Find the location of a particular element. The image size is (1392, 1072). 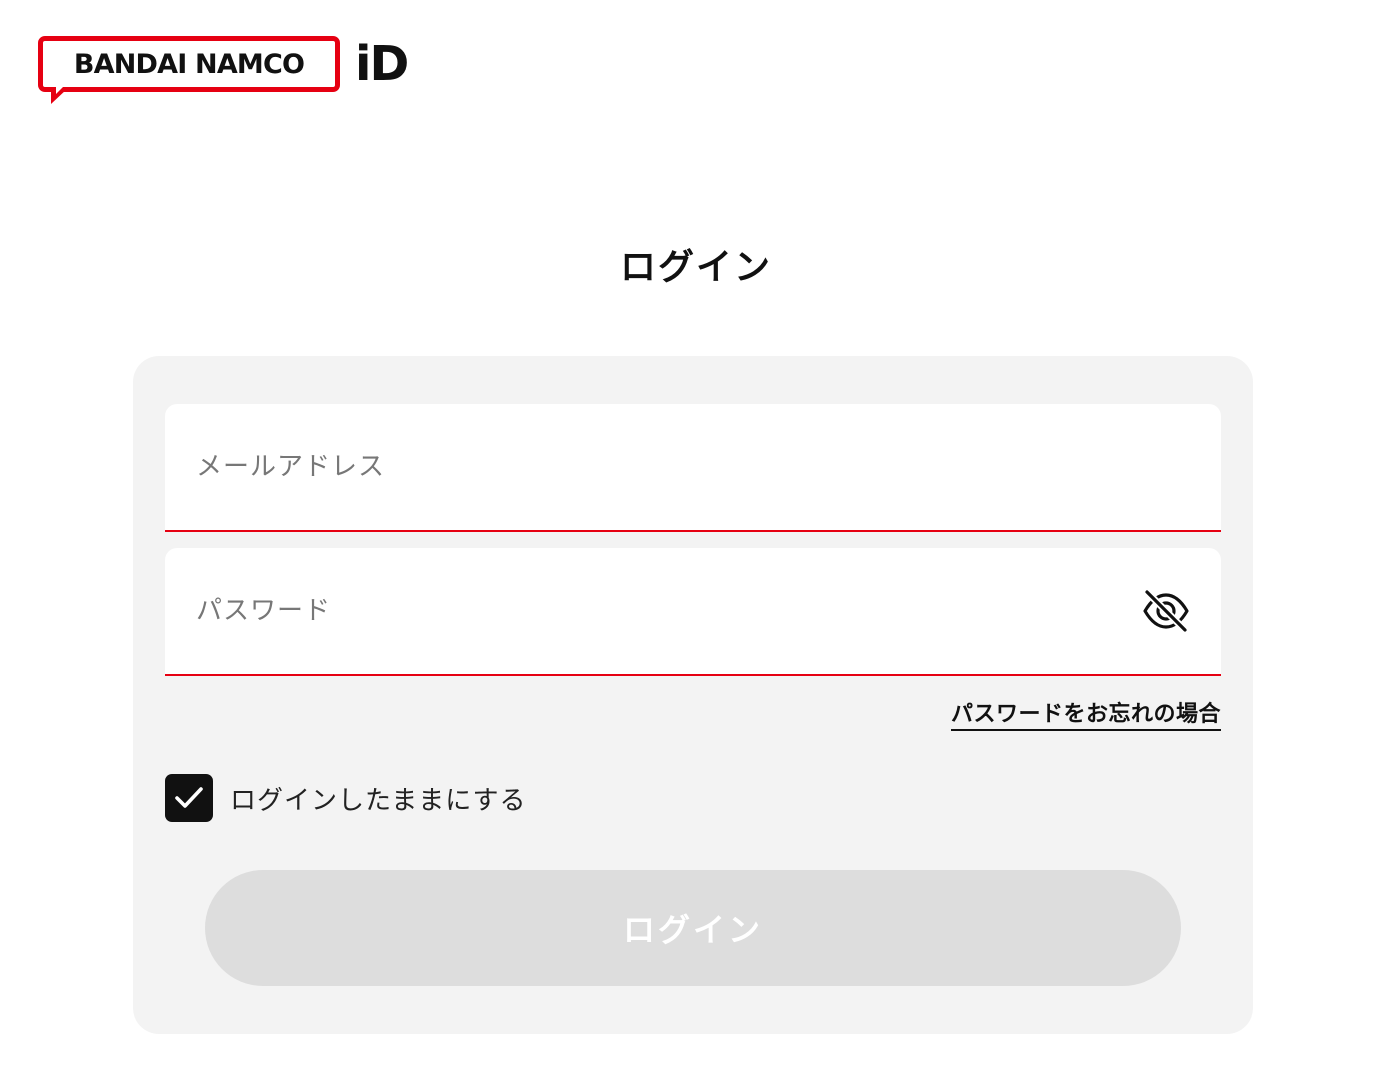

email-field-container is located at coordinates (693, 468).